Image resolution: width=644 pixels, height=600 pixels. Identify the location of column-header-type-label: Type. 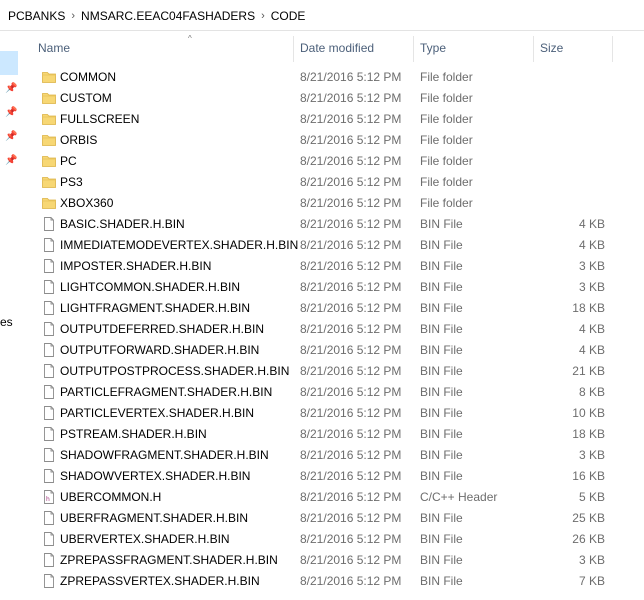
(433, 48).